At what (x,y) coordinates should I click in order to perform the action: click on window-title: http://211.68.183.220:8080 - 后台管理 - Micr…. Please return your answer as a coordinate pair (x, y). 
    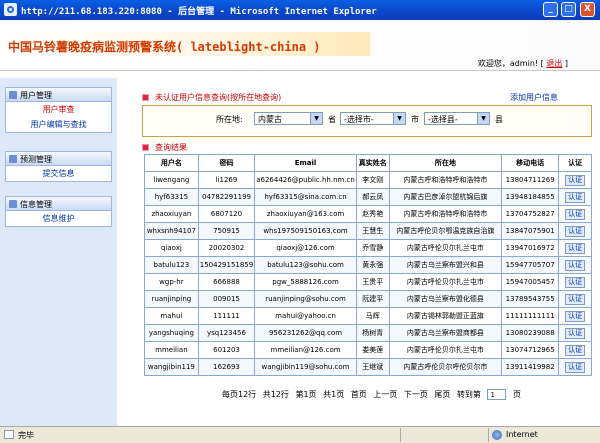
    Looking at the image, I should click on (199, 12).